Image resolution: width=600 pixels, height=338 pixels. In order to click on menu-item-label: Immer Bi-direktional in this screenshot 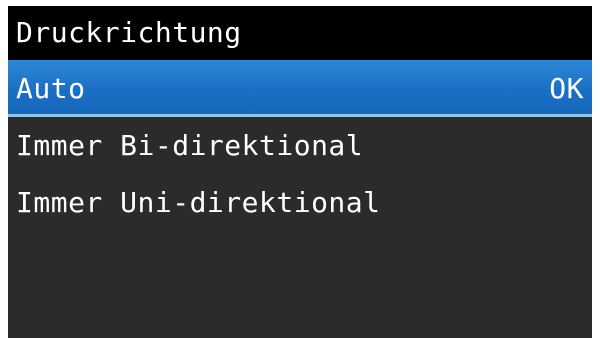, I will do `click(190, 145)`.